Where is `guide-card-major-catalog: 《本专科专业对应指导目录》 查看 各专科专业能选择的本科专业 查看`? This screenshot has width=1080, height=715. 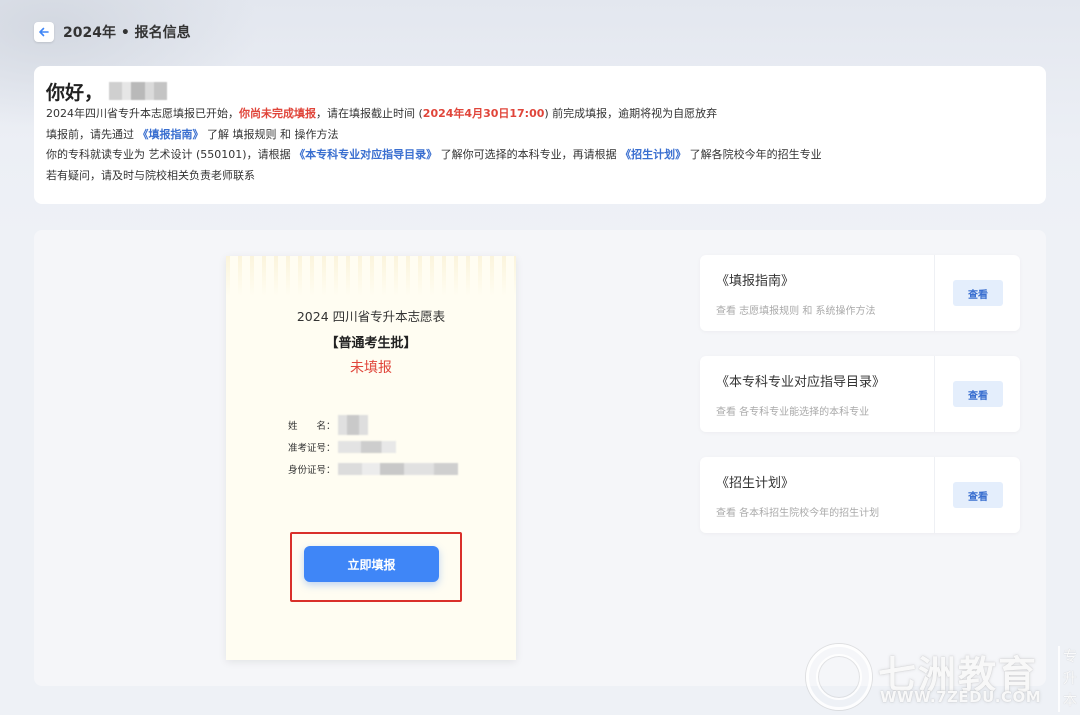
guide-card-major-catalog: 《本专科专业对应指导目录》 查看 各专科专业能选择的本科专业 查看 is located at coordinates (860, 394).